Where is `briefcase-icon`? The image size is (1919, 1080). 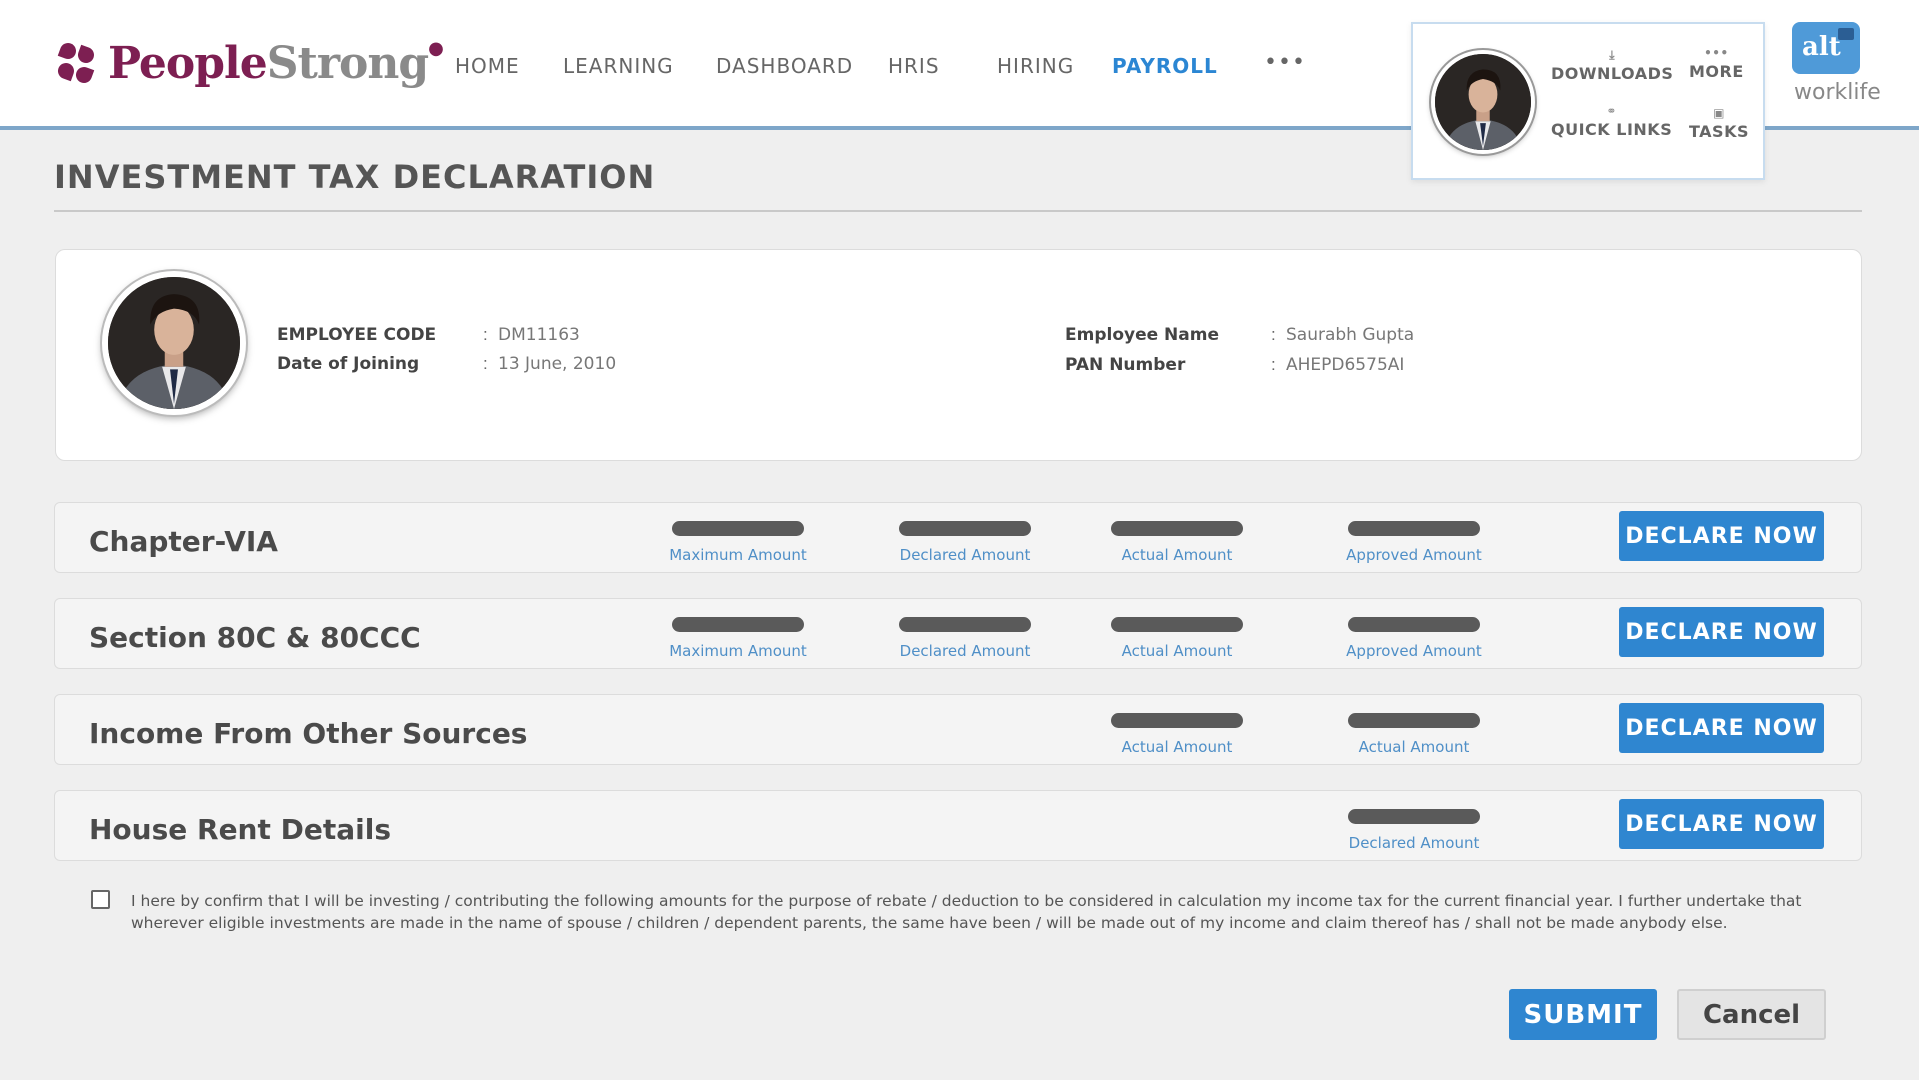
briefcase-icon is located at coordinates (1846, 34).